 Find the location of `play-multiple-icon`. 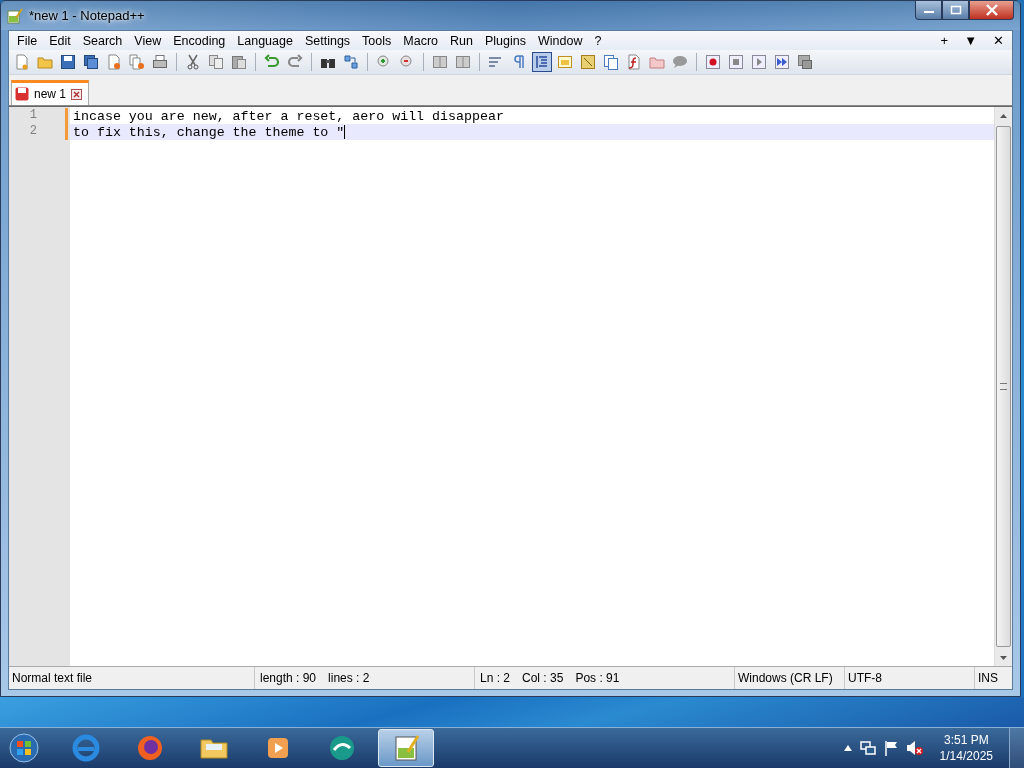

play-multiple-icon is located at coordinates (782, 62).